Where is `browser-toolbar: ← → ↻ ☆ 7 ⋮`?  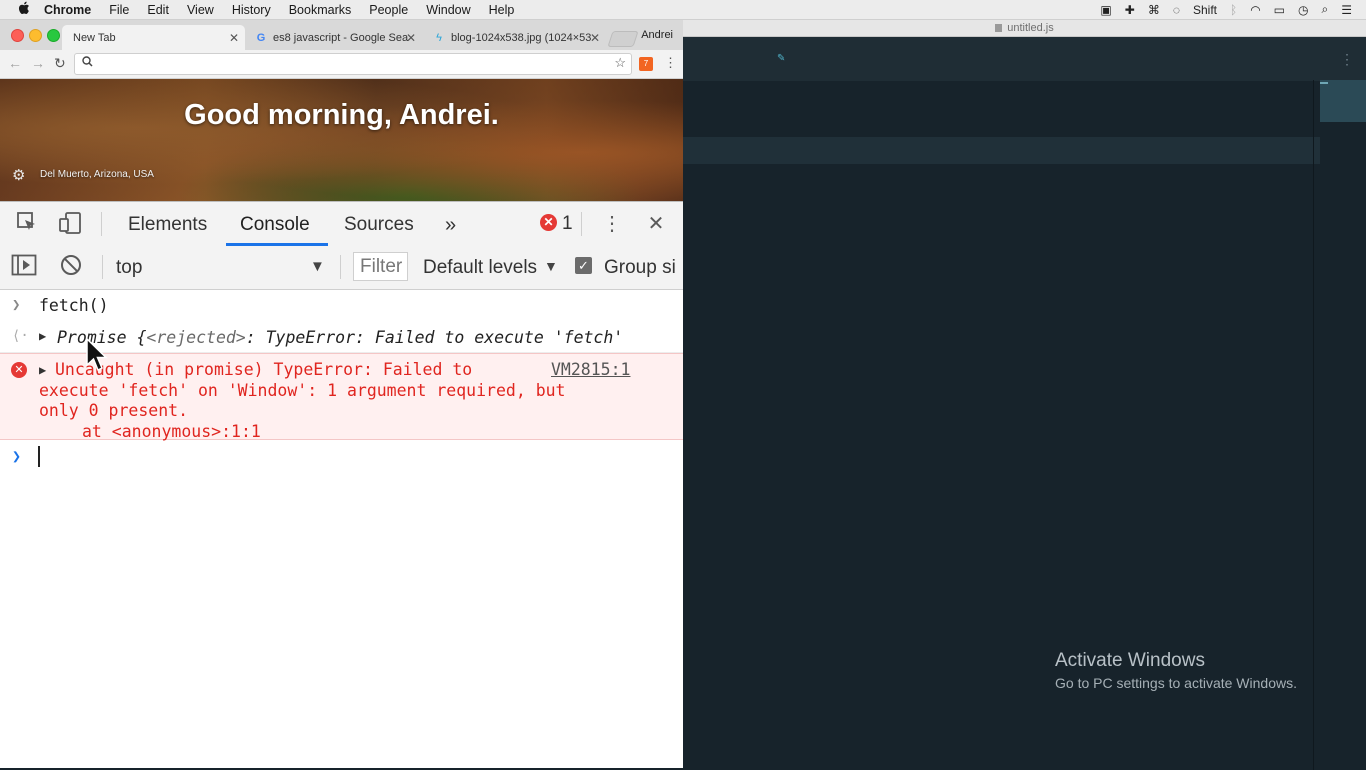 browser-toolbar: ← → ↻ ☆ 7 ⋮ is located at coordinates (341, 64).